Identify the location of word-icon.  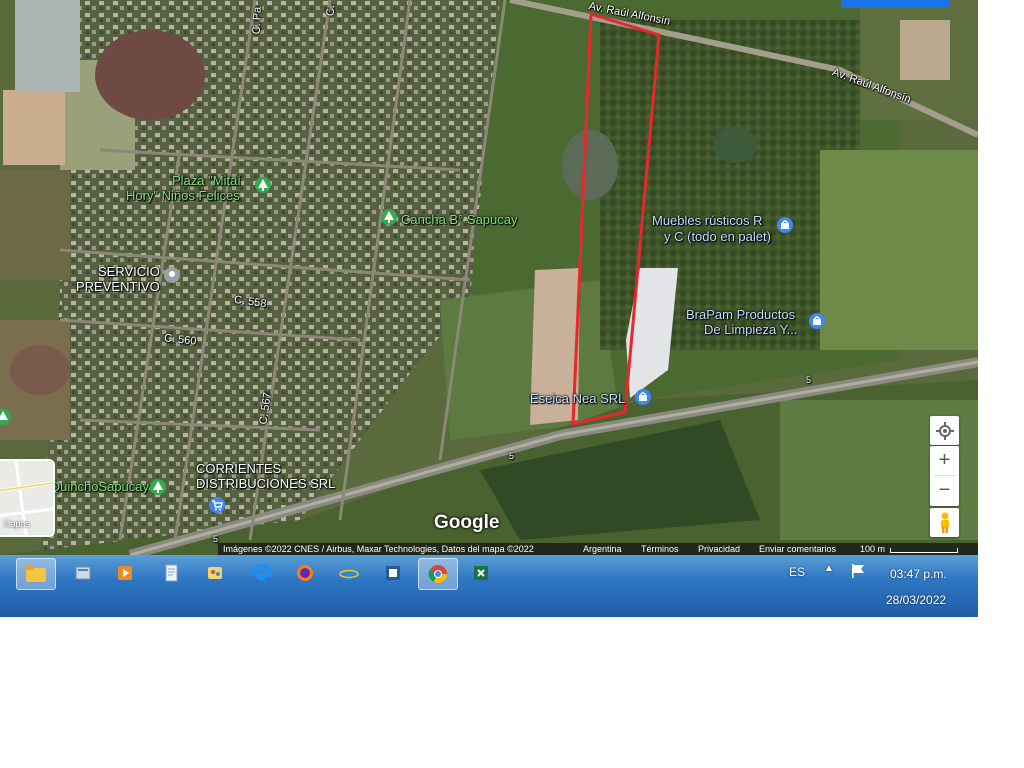
(393, 573).